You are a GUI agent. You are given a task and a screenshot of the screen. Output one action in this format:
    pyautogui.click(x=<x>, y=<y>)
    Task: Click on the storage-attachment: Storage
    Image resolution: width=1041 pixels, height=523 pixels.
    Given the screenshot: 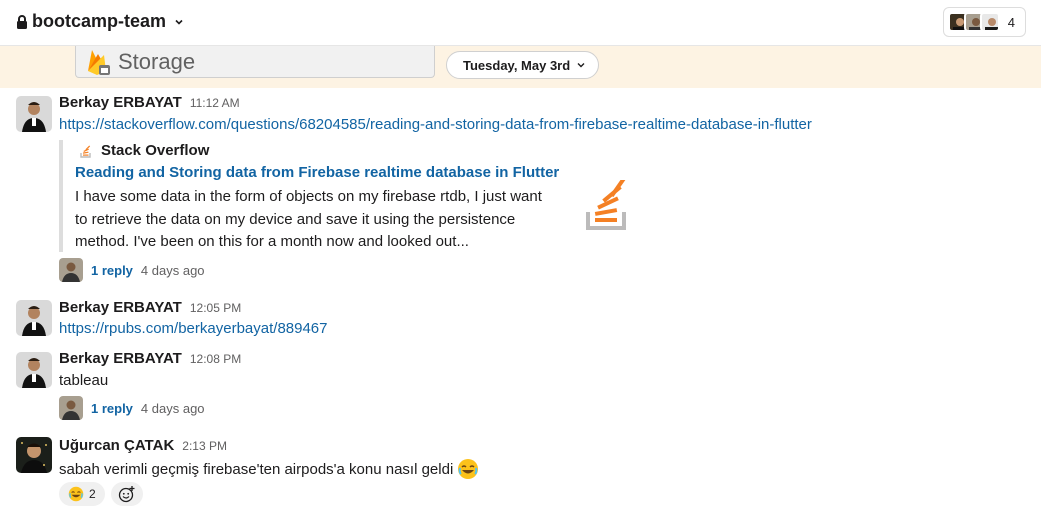 What is the action you would take?
    pyautogui.click(x=255, y=62)
    